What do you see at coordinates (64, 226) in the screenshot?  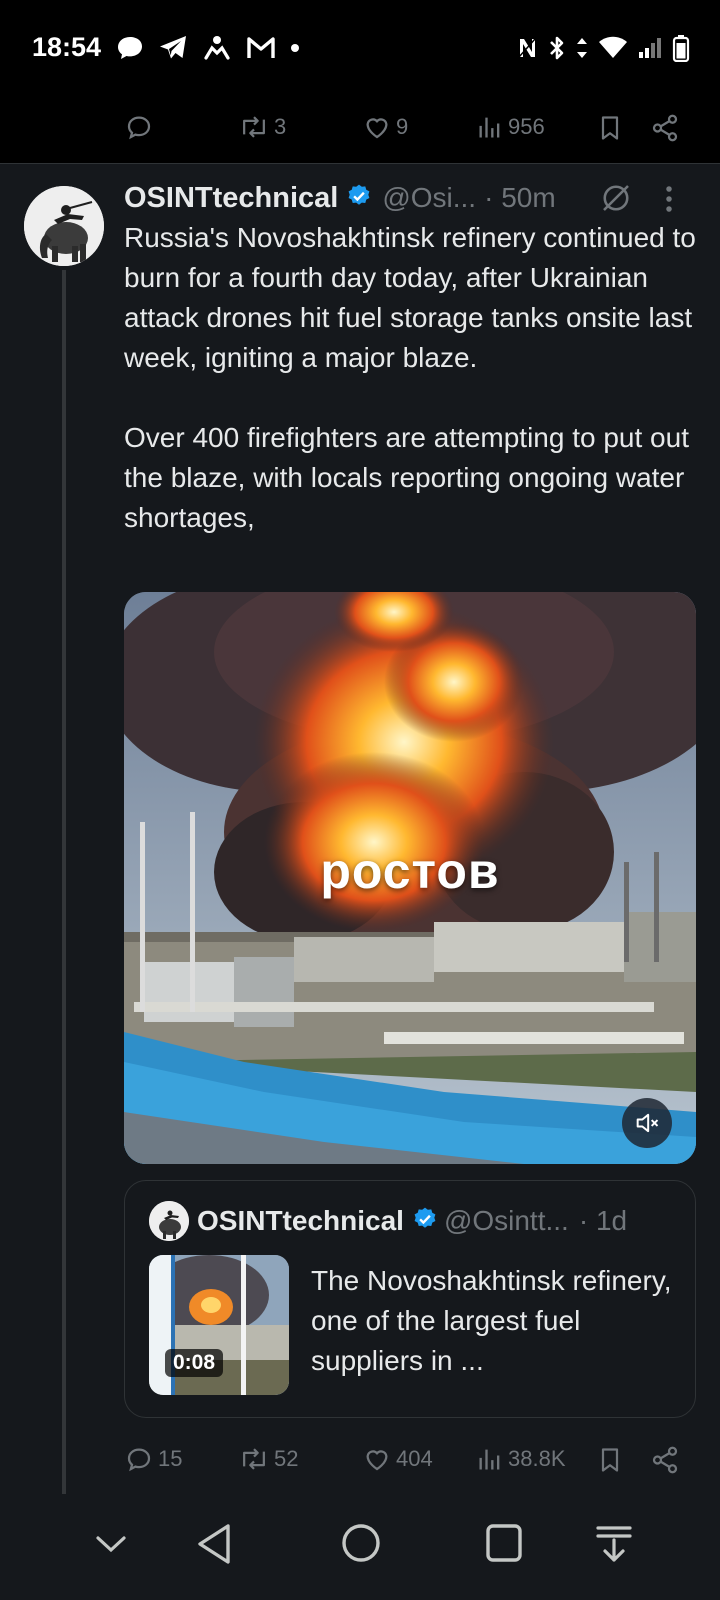 I see `author-avatar` at bounding box center [64, 226].